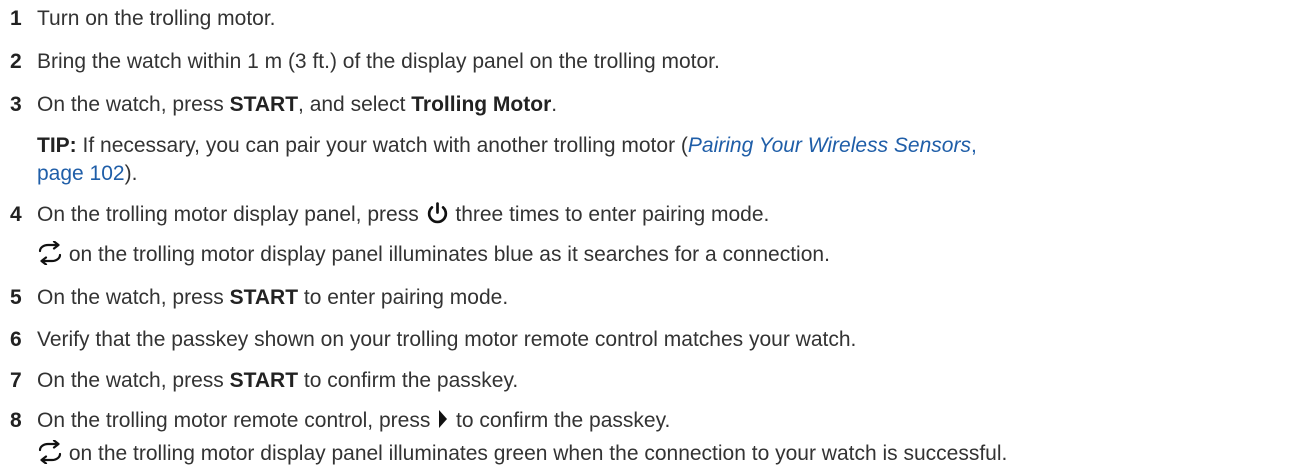  Describe the element at coordinates (16, 61) in the screenshot. I see `step-number: 2` at that location.